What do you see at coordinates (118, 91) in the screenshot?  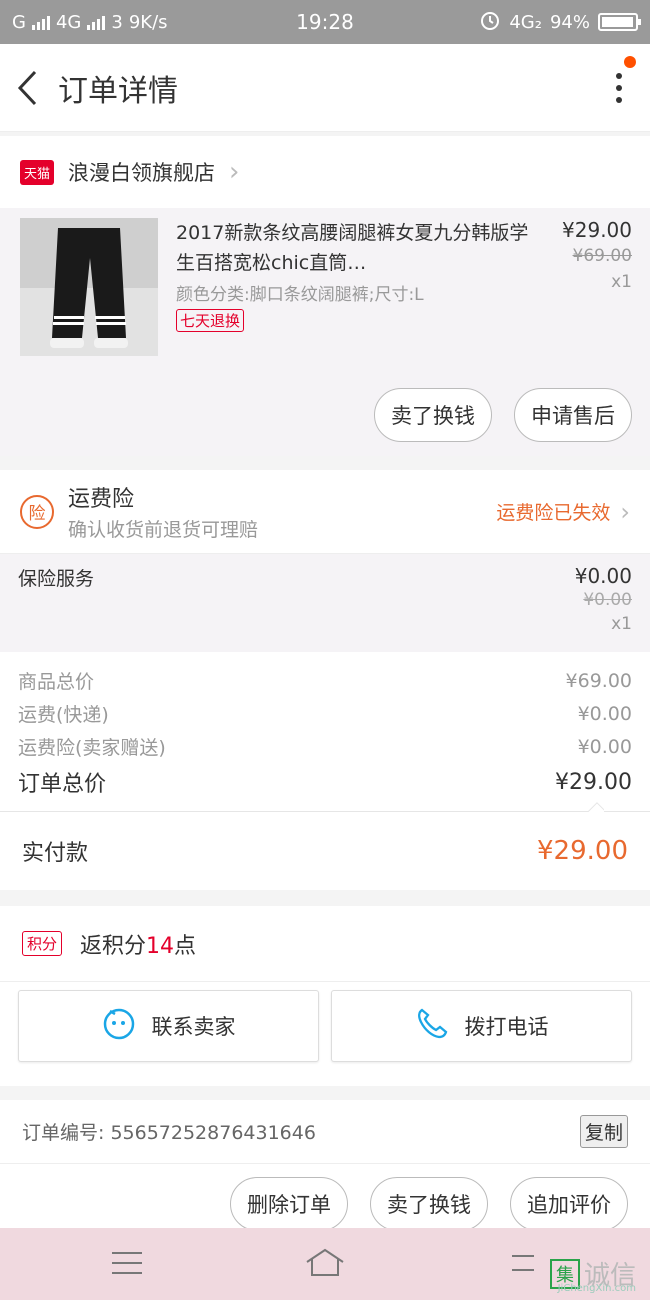 I see `page-title: 订单详情` at bounding box center [118, 91].